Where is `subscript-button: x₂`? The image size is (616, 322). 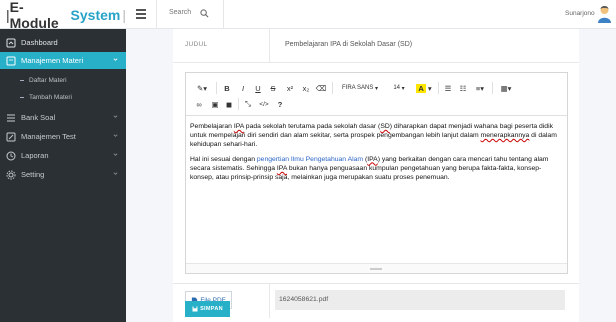 subscript-button: x₂ is located at coordinates (306, 88).